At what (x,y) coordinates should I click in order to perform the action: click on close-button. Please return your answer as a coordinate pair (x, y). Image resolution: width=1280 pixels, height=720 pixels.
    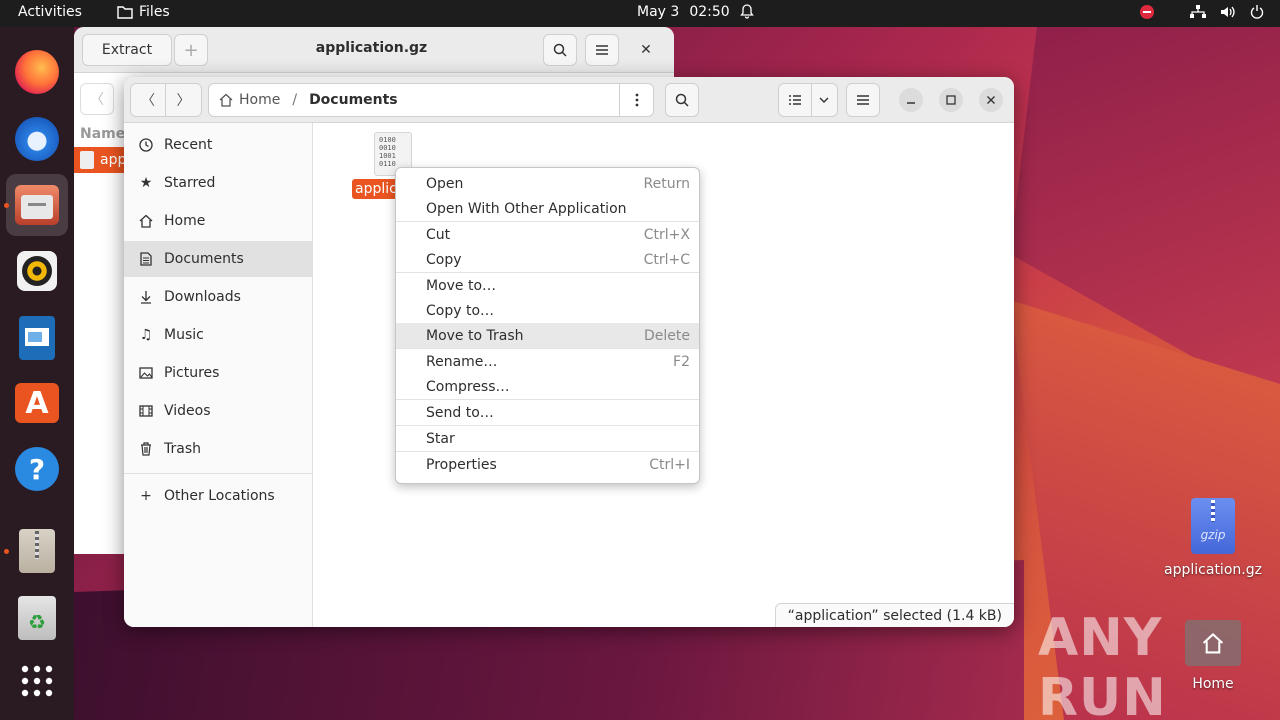
    Looking at the image, I should click on (991, 100).